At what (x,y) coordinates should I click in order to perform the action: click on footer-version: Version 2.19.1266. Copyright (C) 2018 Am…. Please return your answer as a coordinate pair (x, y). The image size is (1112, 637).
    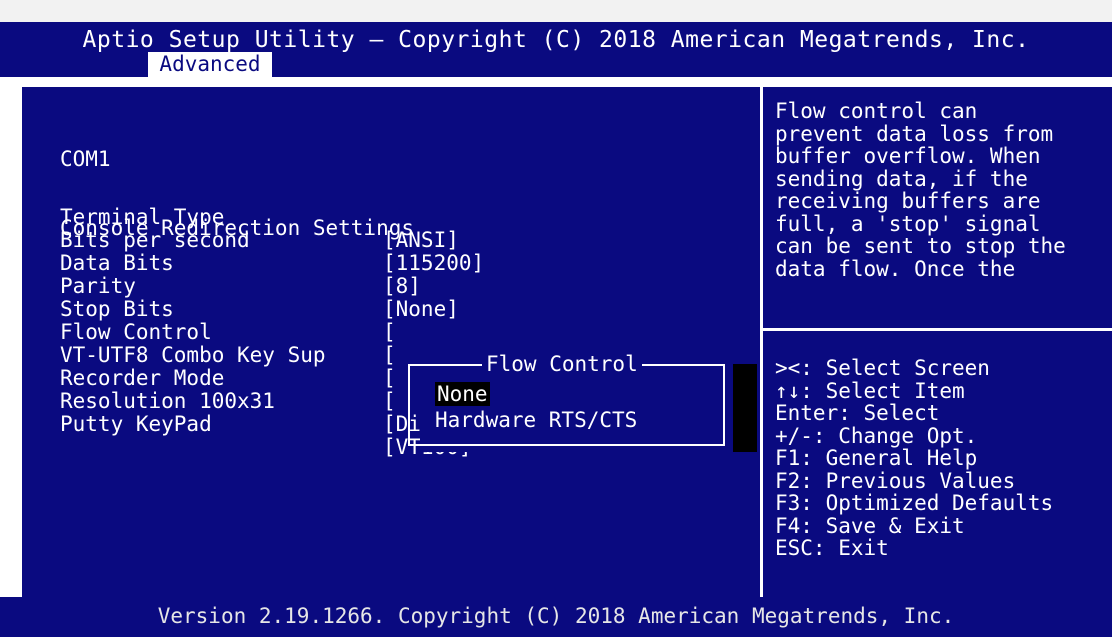
    Looking at the image, I should click on (556, 617).